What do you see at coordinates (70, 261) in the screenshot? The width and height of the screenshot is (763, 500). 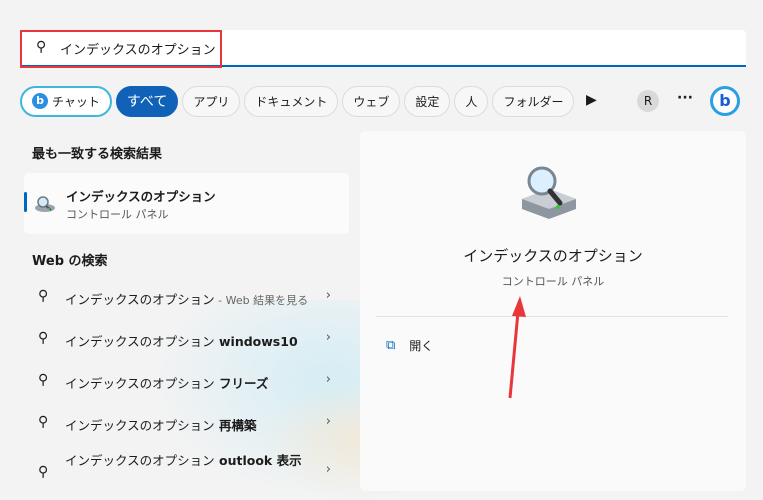 I see `web-search-heading: Web の検索` at bounding box center [70, 261].